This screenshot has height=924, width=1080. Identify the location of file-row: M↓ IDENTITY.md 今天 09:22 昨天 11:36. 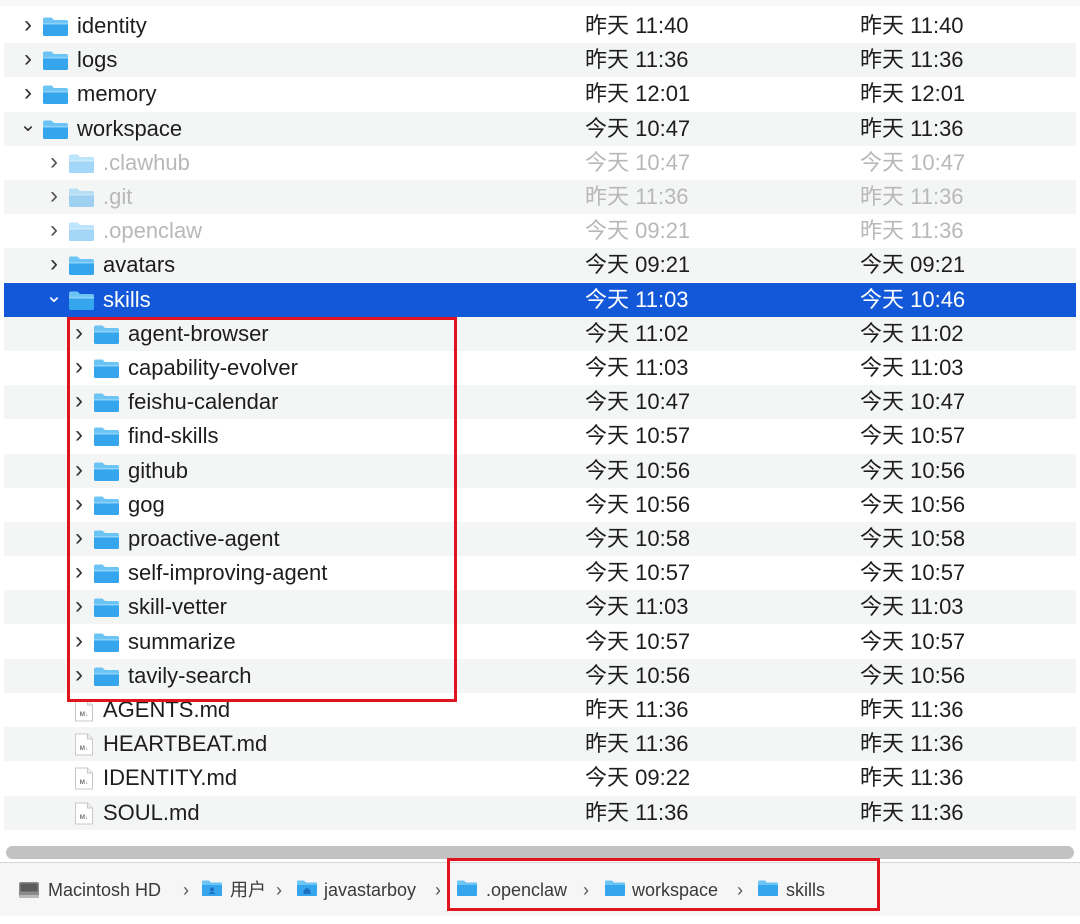
(540, 778).